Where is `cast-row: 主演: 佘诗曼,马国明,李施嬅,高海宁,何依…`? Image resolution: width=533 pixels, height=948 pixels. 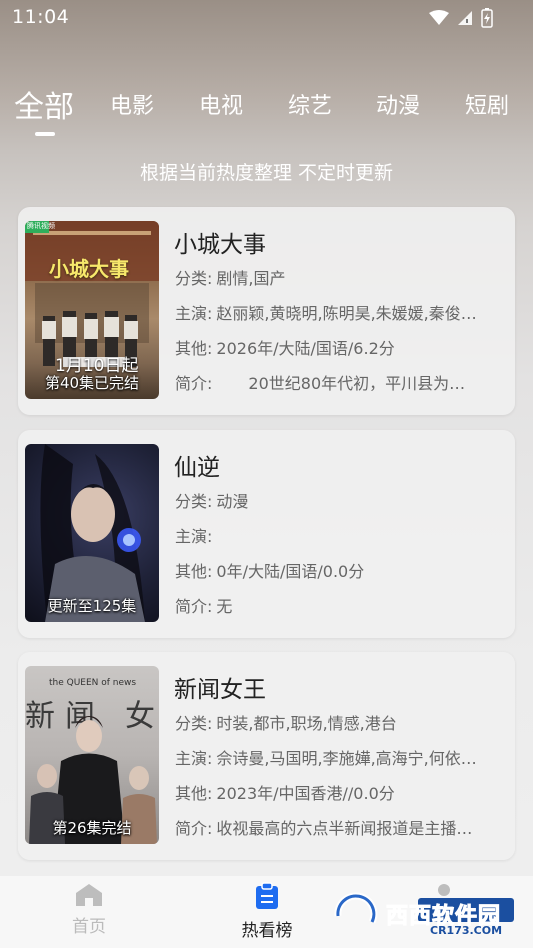
cast-row: 主演: 佘诗曼,马国明,李施嬅,高海宁,何依… is located at coordinates (326, 758).